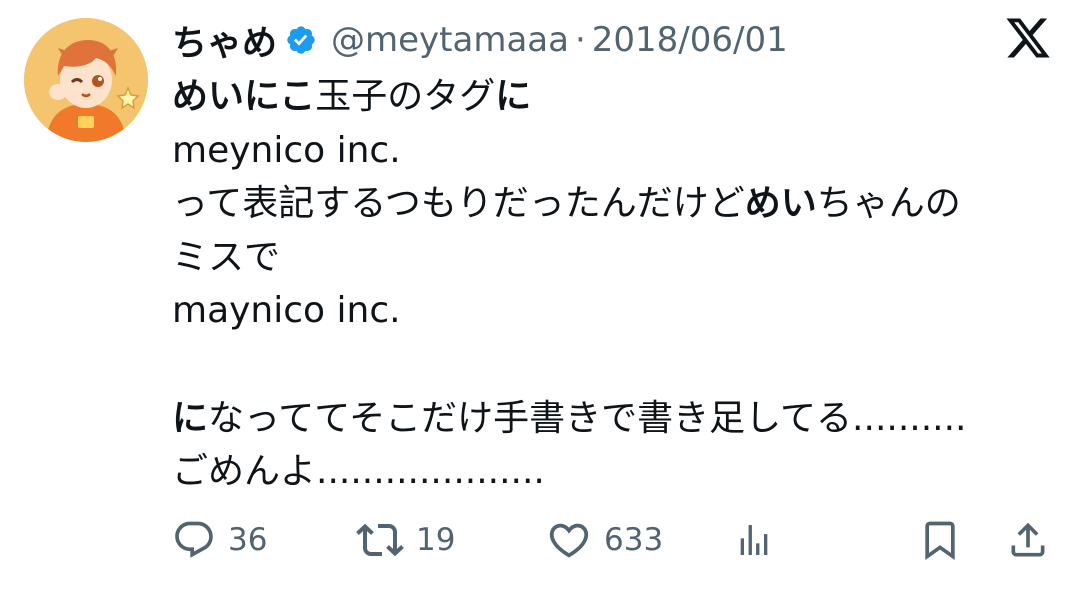 The height and width of the screenshot is (600, 1080). I want to click on tweet-text-span: 玉子のタグ, so click(405, 96).